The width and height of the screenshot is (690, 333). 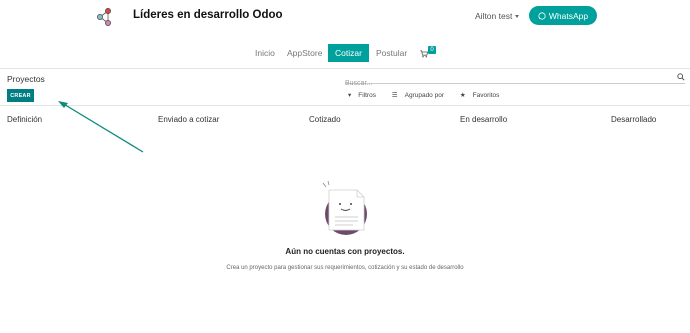 I want to click on search-input, so click(x=505, y=83).